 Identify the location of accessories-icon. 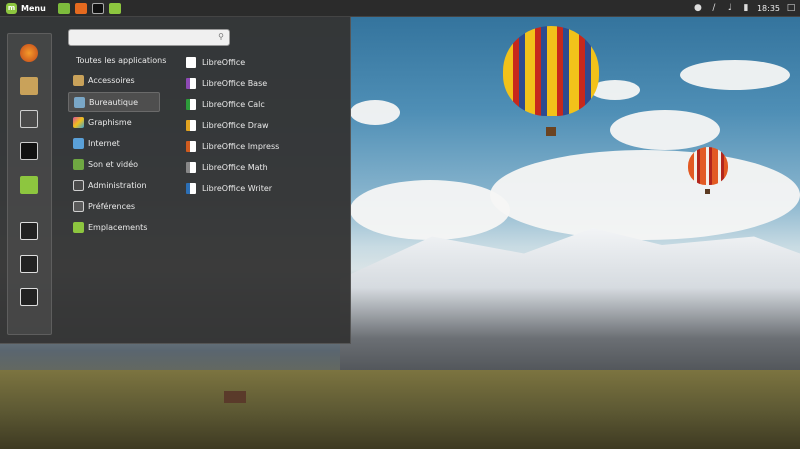
(78, 80).